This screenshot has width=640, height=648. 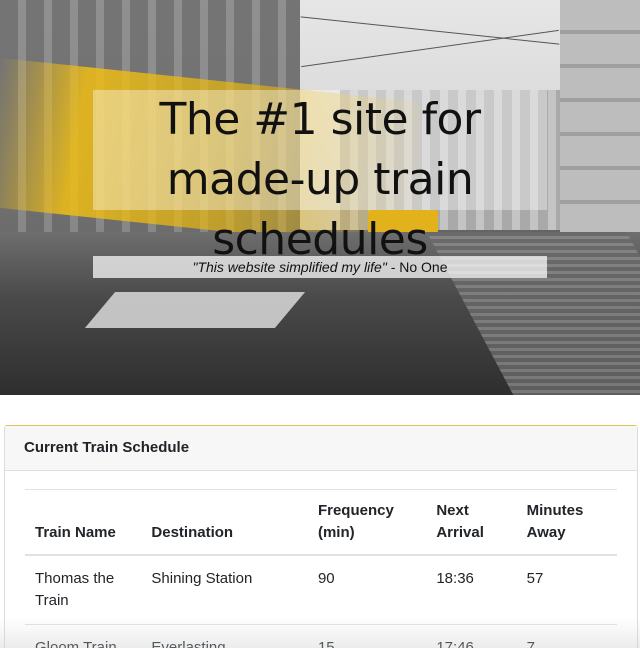 What do you see at coordinates (83, 522) in the screenshot?
I see `column-header-train-name: Train Name` at bounding box center [83, 522].